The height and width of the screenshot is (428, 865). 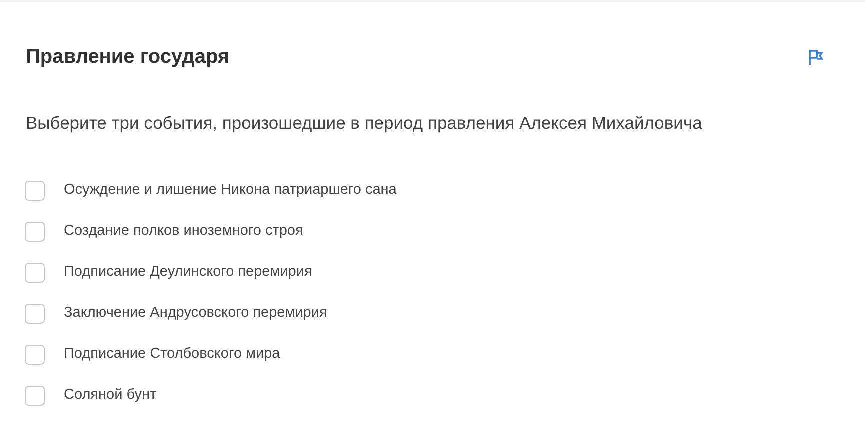 I want to click on question-title: Правление государя, so click(x=128, y=57).